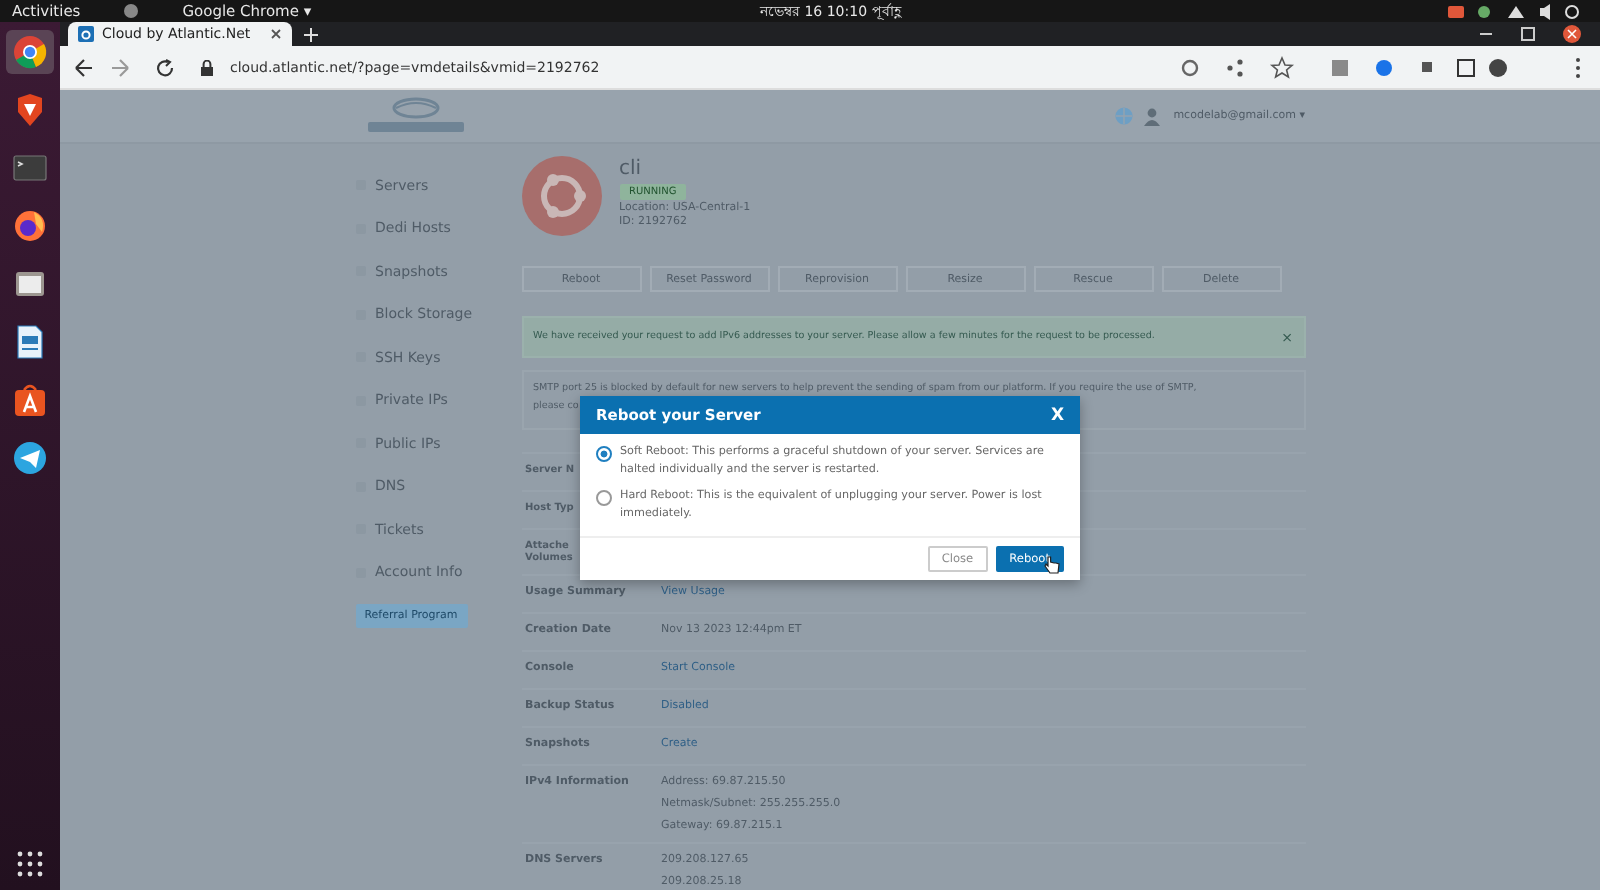  Describe the element at coordinates (86, 34) in the screenshot. I see `favicon-icon` at that location.